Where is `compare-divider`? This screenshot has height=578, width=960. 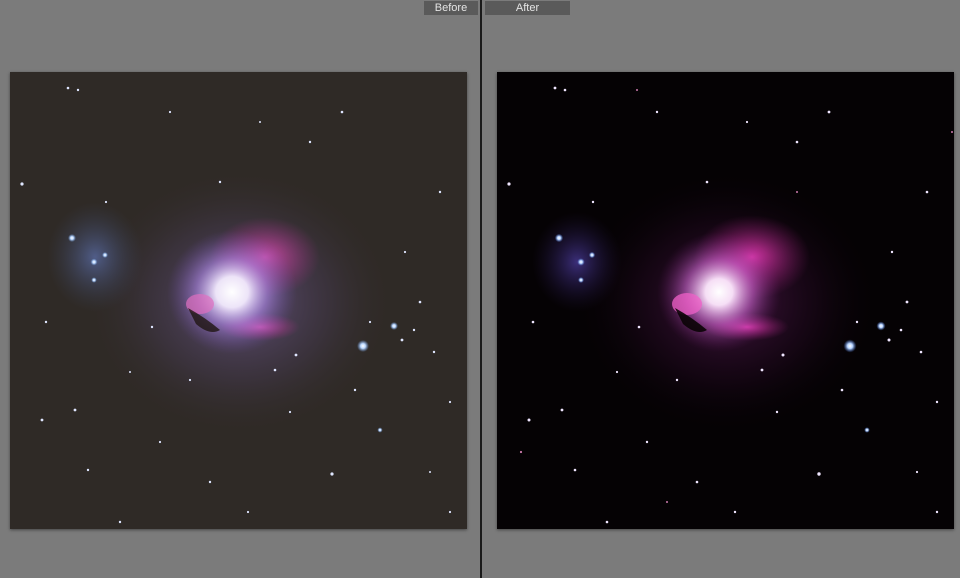 compare-divider is located at coordinates (481, 289).